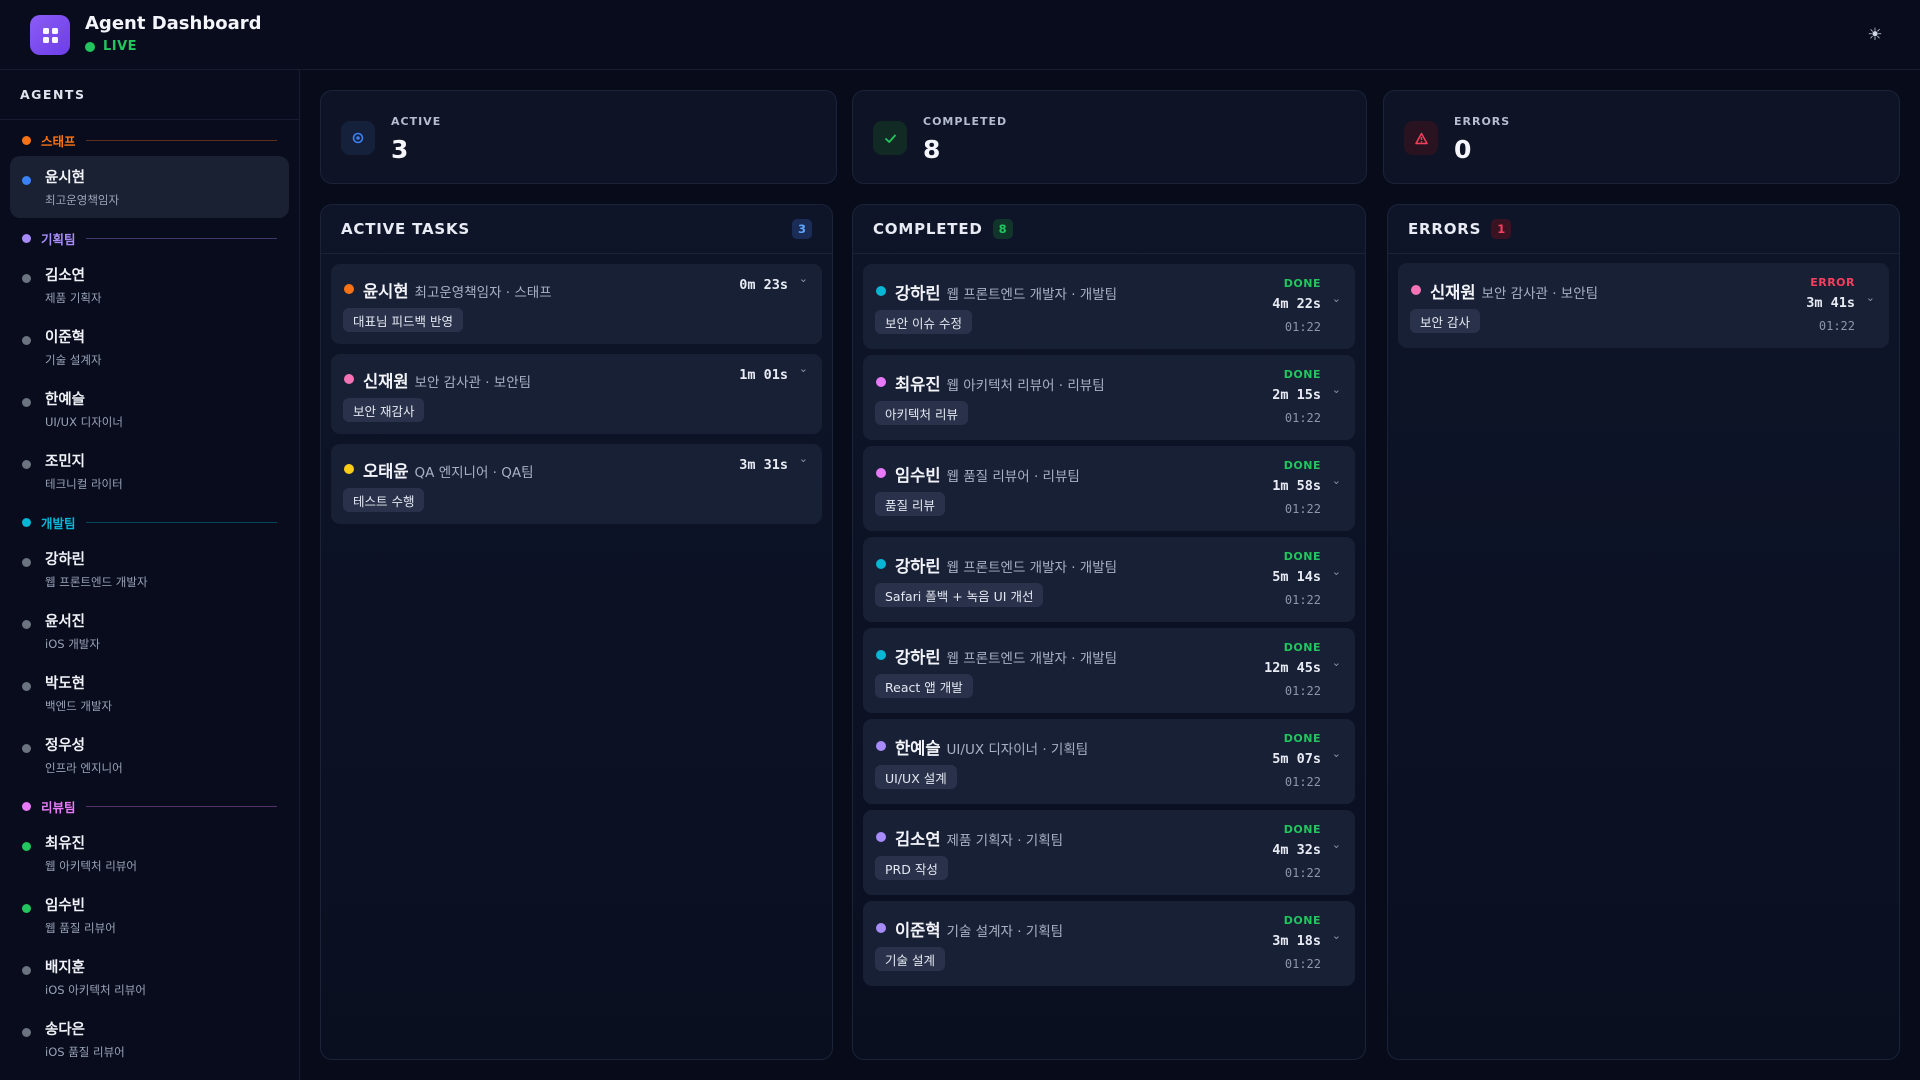 Image resolution: width=1920 pixels, height=1080 pixels. Describe the element at coordinates (801, 229) in the screenshot. I see `active-count-badge: 3` at that location.